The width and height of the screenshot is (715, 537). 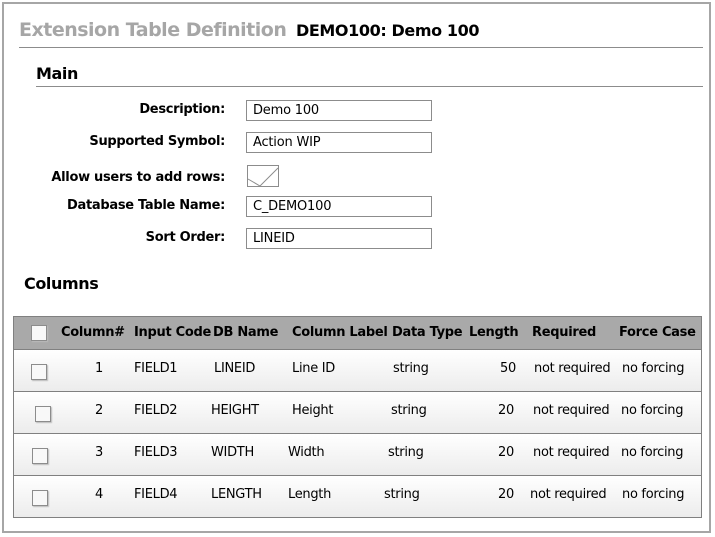 What do you see at coordinates (156, 452) in the screenshot?
I see `cell-input-code: FIELD3` at bounding box center [156, 452].